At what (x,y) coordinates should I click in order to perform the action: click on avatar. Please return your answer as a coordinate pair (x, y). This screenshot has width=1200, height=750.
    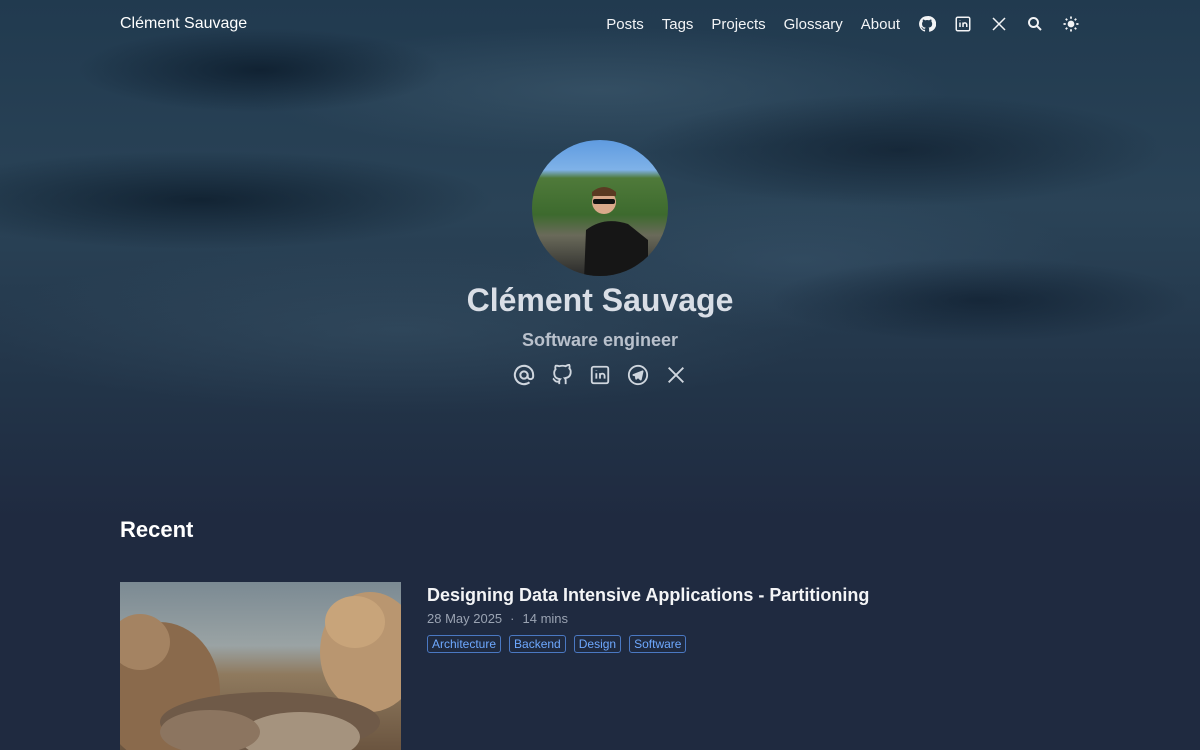
    Looking at the image, I should click on (600, 208).